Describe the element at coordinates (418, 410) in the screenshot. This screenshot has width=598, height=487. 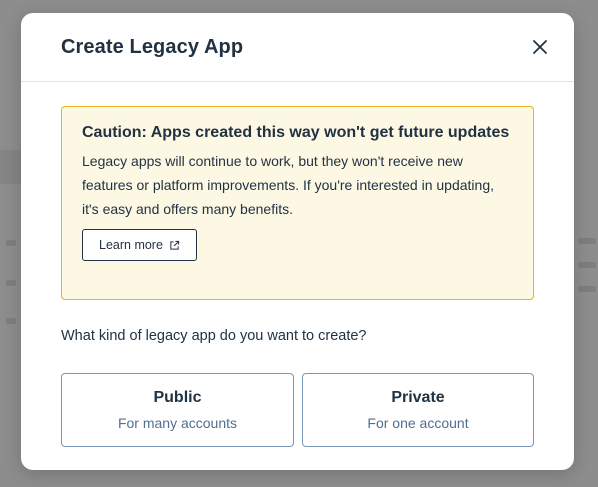
I see `private-app-option: Private For one account` at that location.